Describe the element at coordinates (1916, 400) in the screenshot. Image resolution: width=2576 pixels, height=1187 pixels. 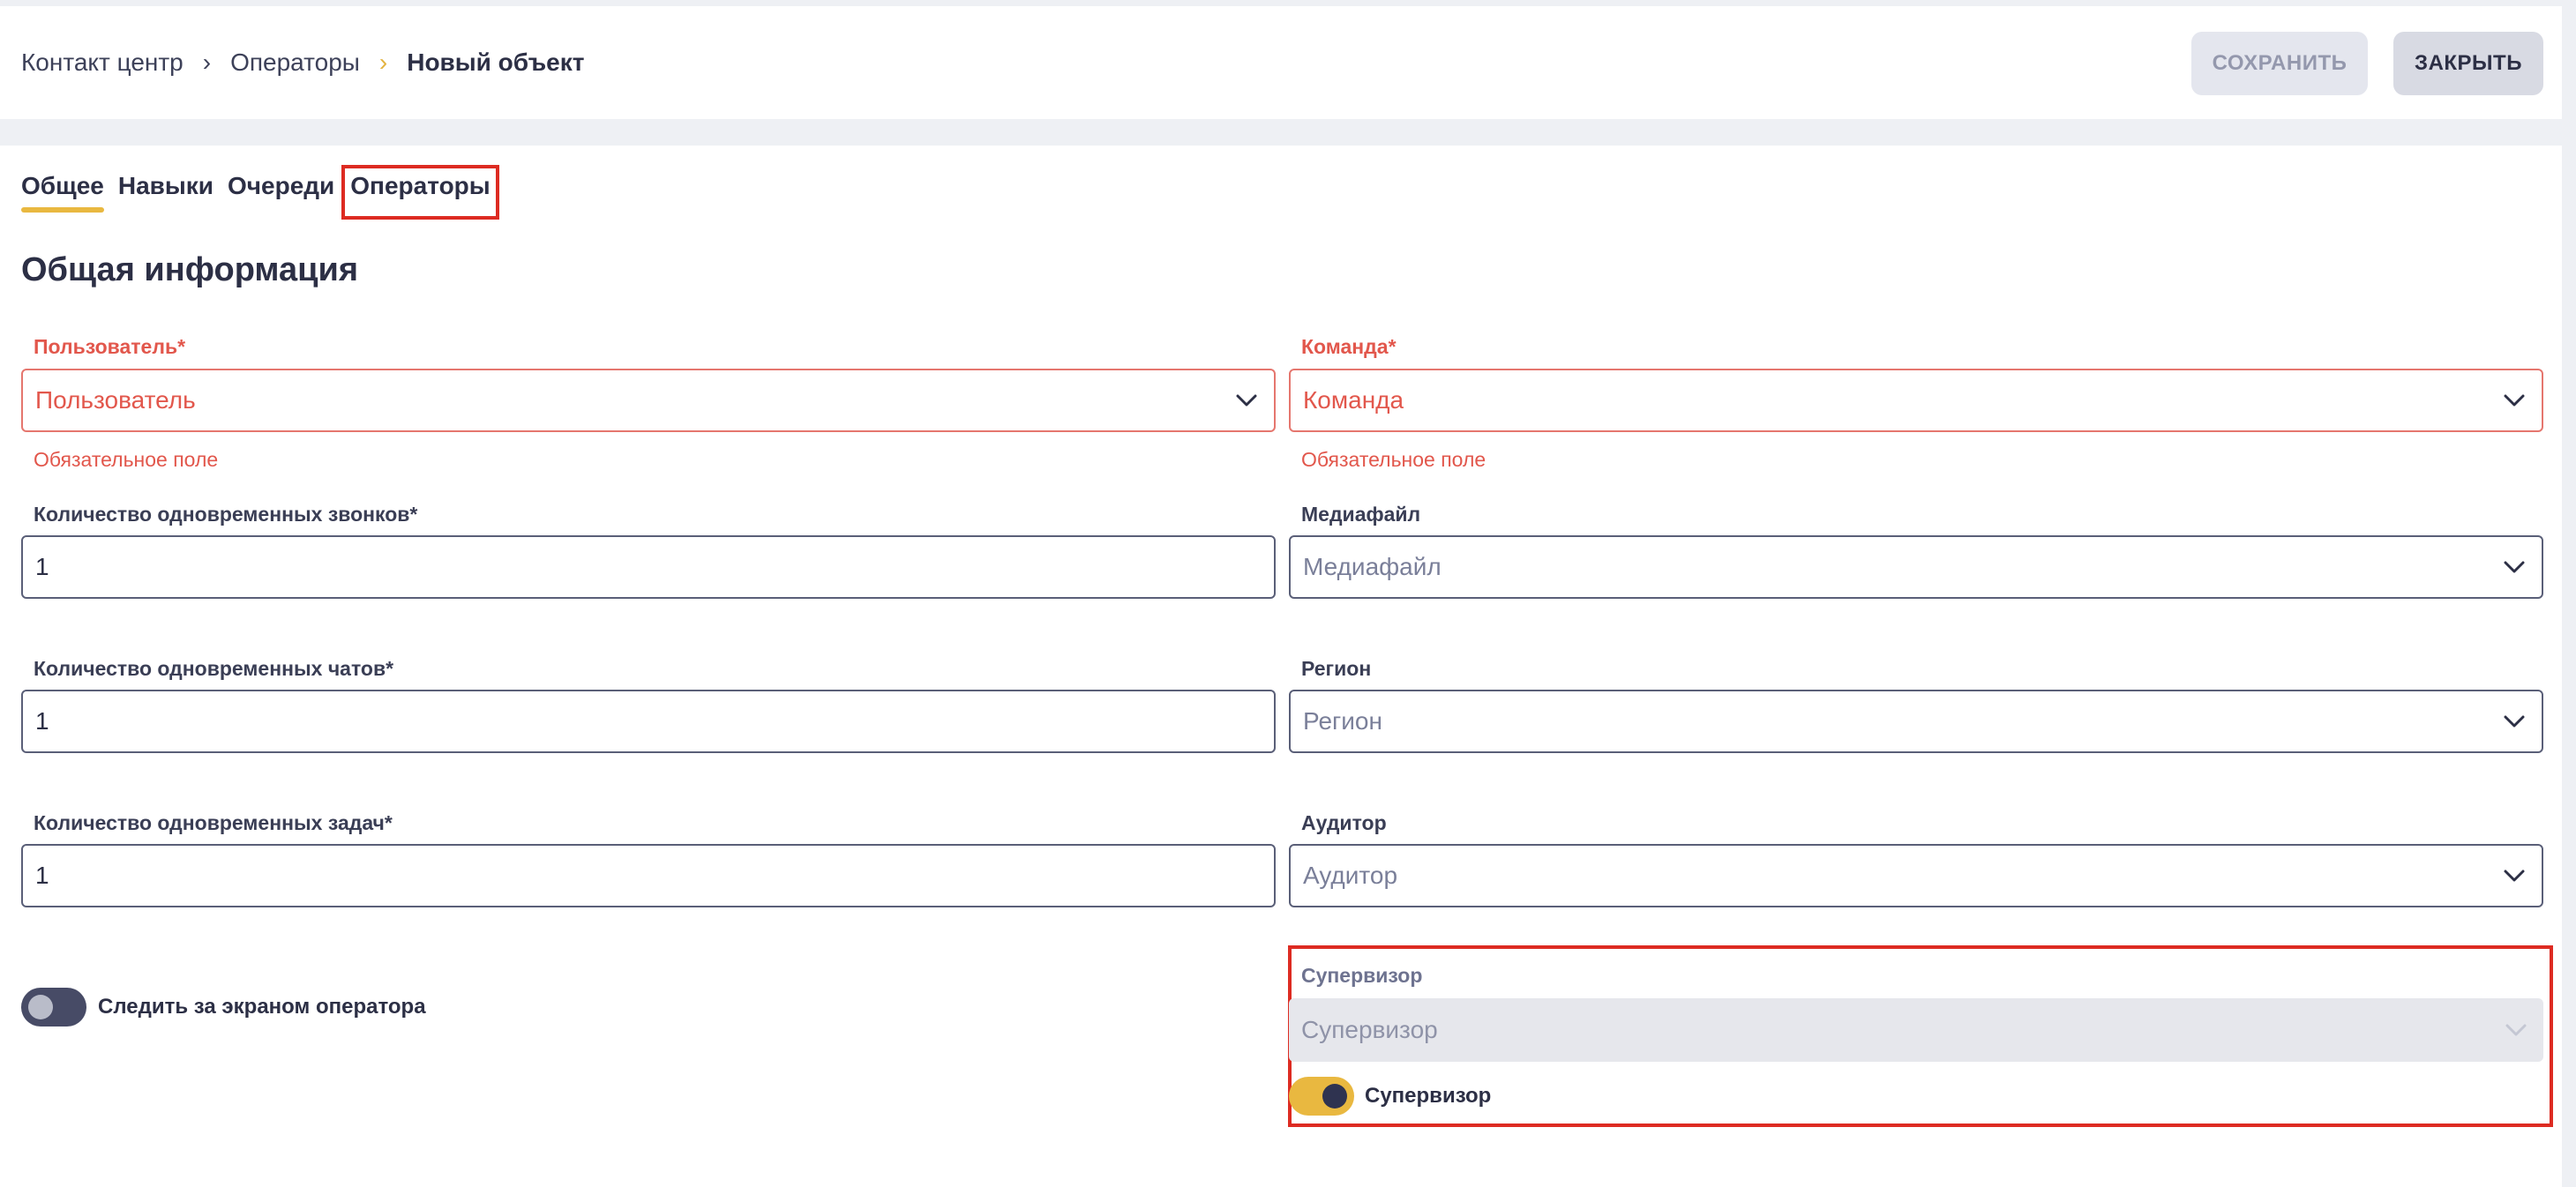
I see `team-select: Команда` at that location.